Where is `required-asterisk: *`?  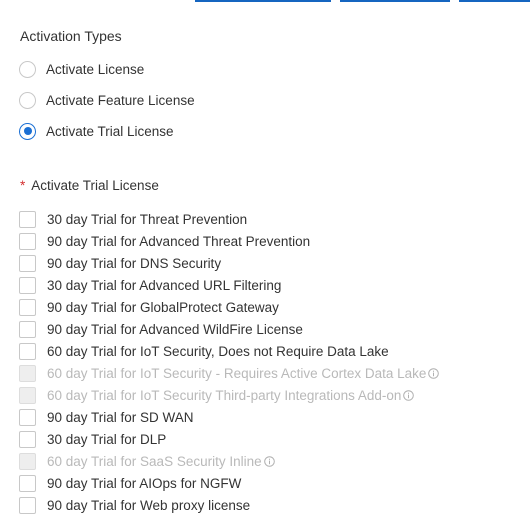 required-asterisk: * is located at coordinates (23, 185).